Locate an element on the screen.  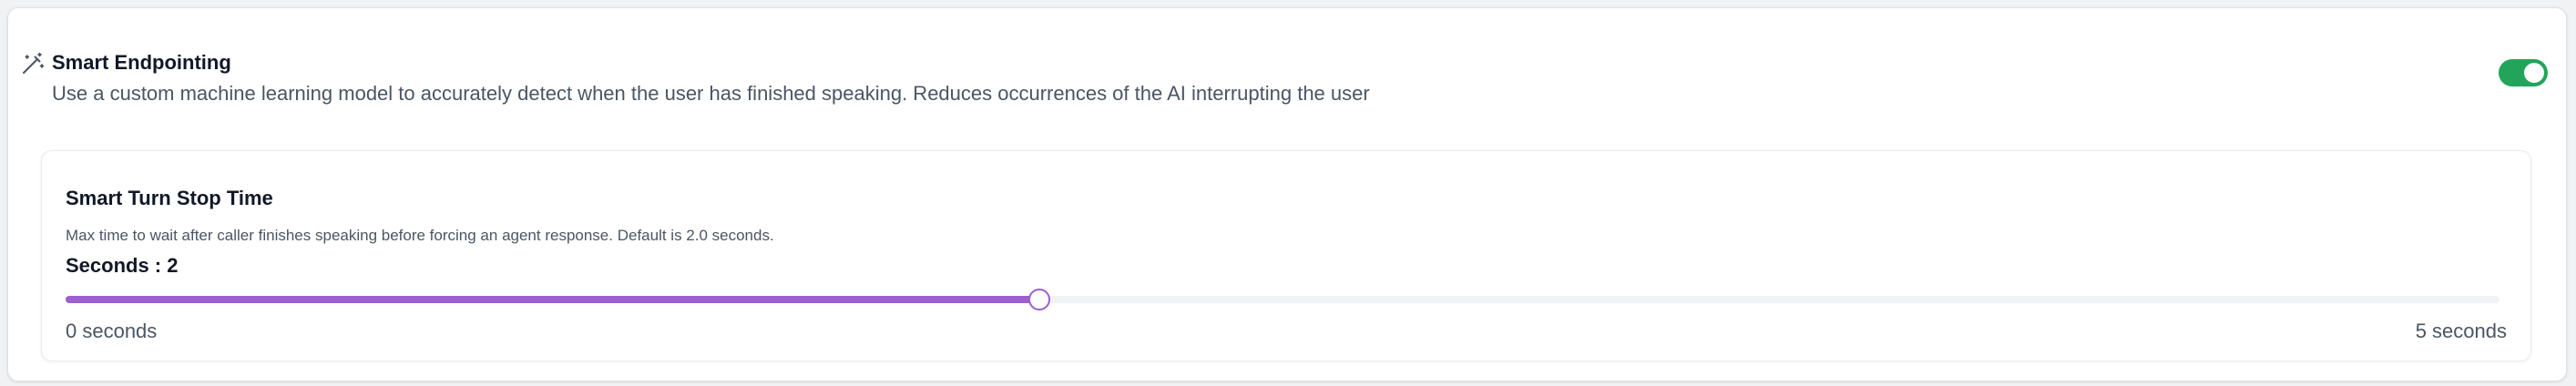
slider-thumb is located at coordinates (1038, 299).